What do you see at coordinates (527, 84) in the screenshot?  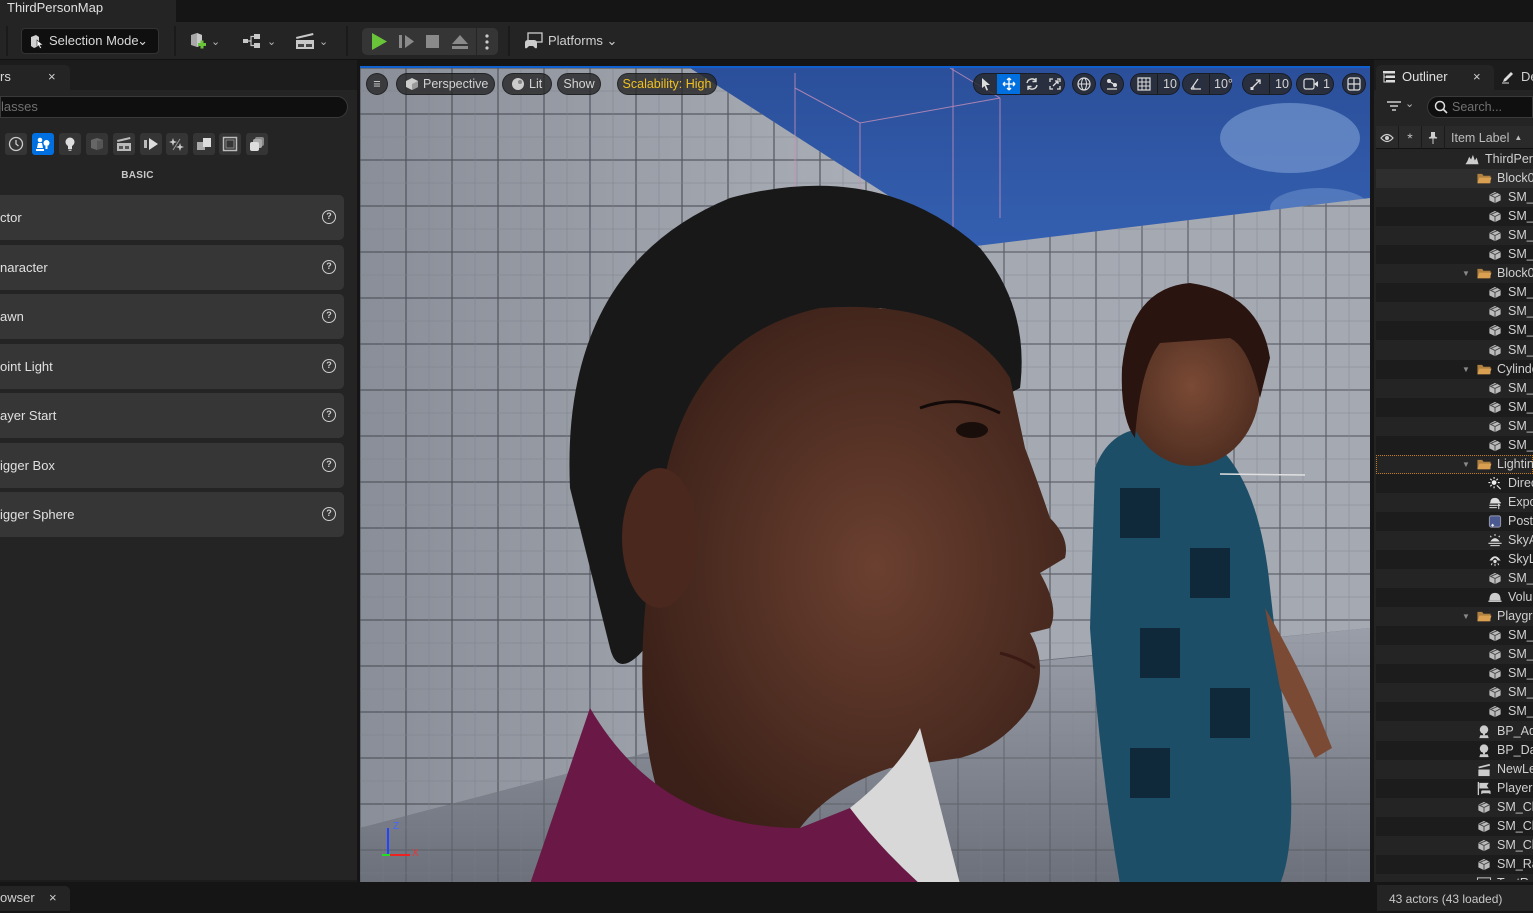 I see `view-mode-dropdown: Lit` at bounding box center [527, 84].